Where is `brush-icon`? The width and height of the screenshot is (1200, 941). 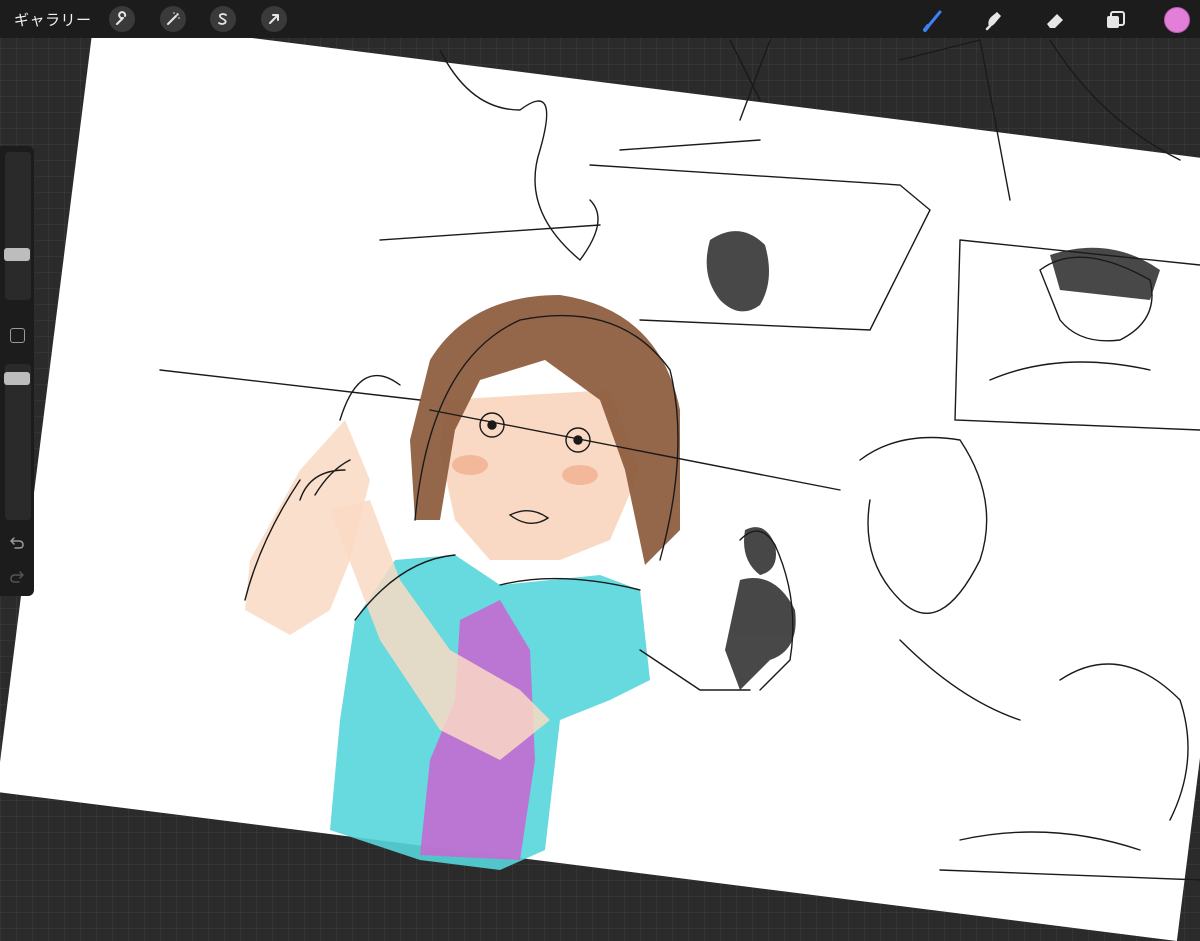 brush-icon is located at coordinates (932, 21).